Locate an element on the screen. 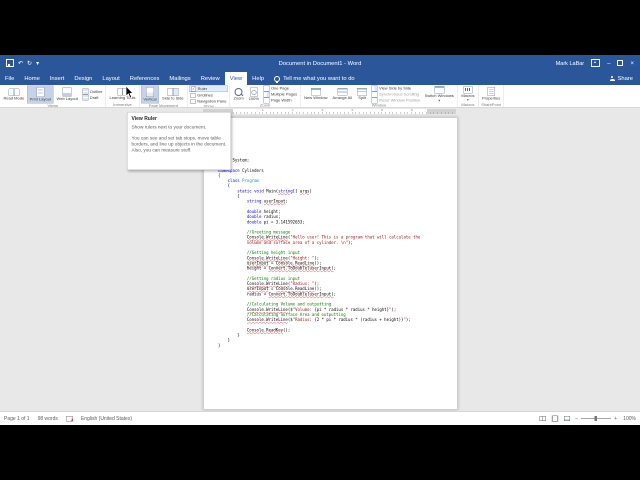 This screenshot has height=480, width=640. web-layout-icon is located at coordinates (67, 92).